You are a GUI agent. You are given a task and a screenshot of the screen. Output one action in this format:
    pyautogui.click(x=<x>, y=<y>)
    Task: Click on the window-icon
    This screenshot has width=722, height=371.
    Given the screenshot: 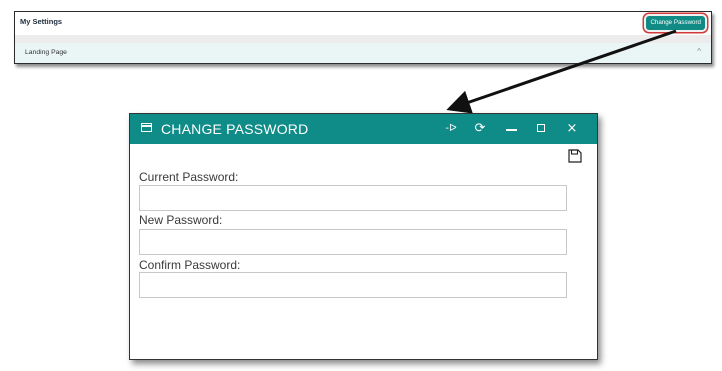 What is the action you would take?
    pyautogui.click(x=146, y=127)
    